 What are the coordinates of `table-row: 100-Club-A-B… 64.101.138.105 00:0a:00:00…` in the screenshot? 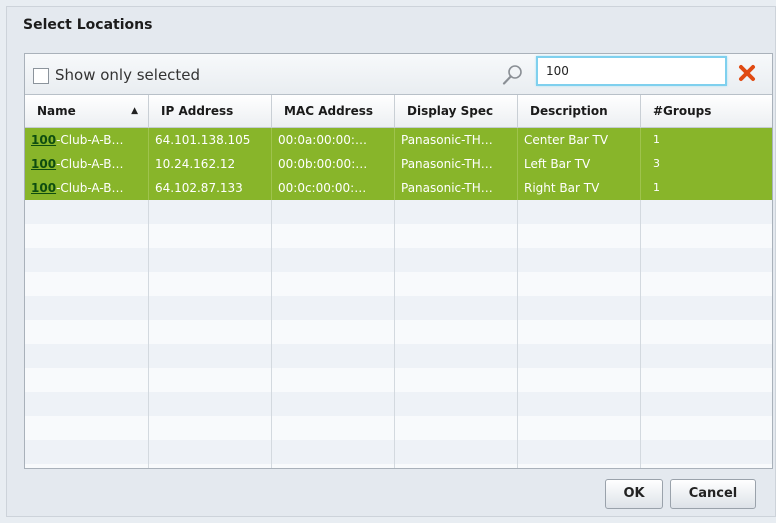 It's located at (398, 140).